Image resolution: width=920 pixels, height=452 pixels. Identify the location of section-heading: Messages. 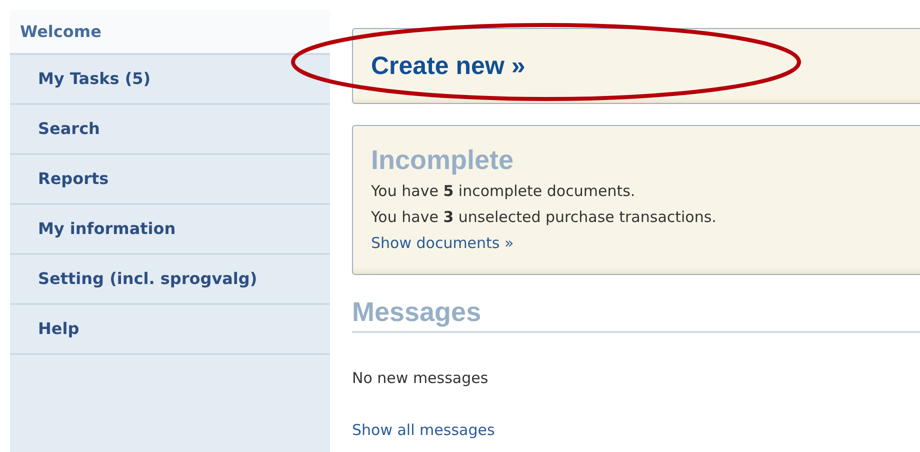
(636, 314).